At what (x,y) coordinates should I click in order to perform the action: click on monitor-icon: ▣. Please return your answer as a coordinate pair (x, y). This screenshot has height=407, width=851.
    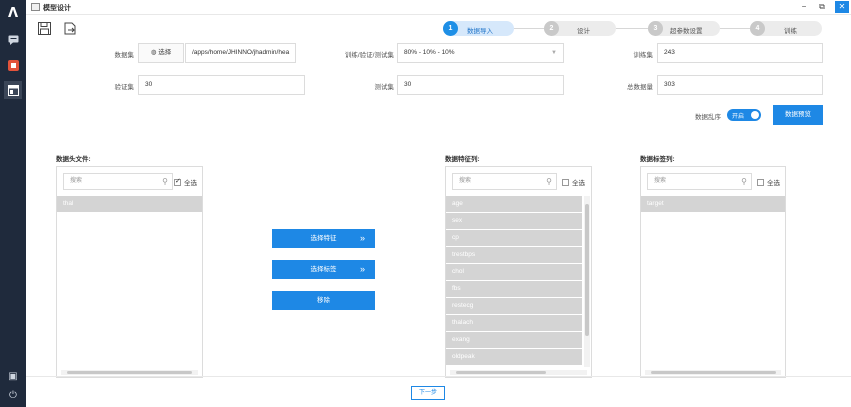
    Looking at the image, I should click on (13, 377).